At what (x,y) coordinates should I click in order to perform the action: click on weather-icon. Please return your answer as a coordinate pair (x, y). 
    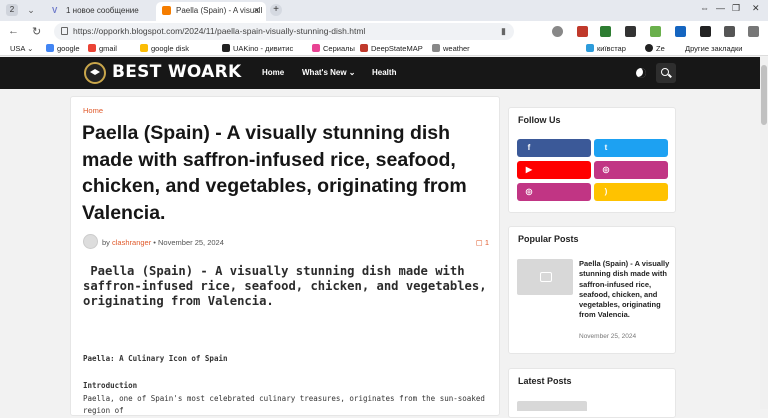
    Looking at the image, I should click on (436, 48).